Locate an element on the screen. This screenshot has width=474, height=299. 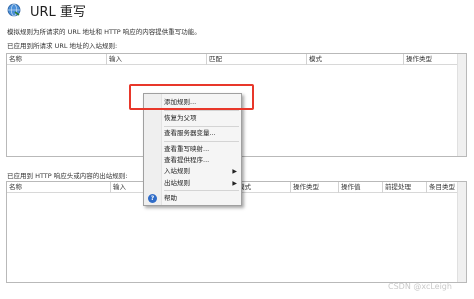
column-header-input: 输入 is located at coordinates (157, 59).